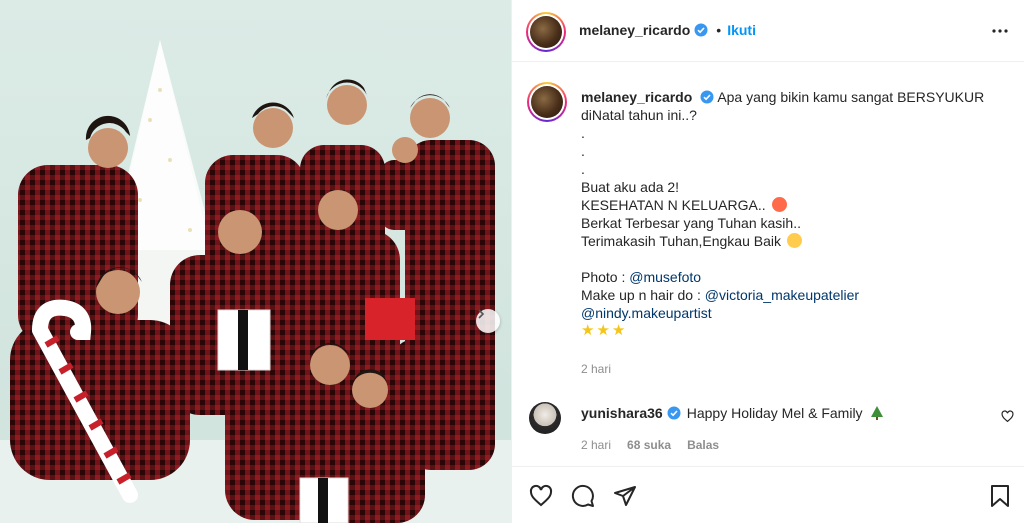 Image resolution: width=1024 pixels, height=523 pixels. I want to click on comment-likes: 68 suka, so click(649, 445).